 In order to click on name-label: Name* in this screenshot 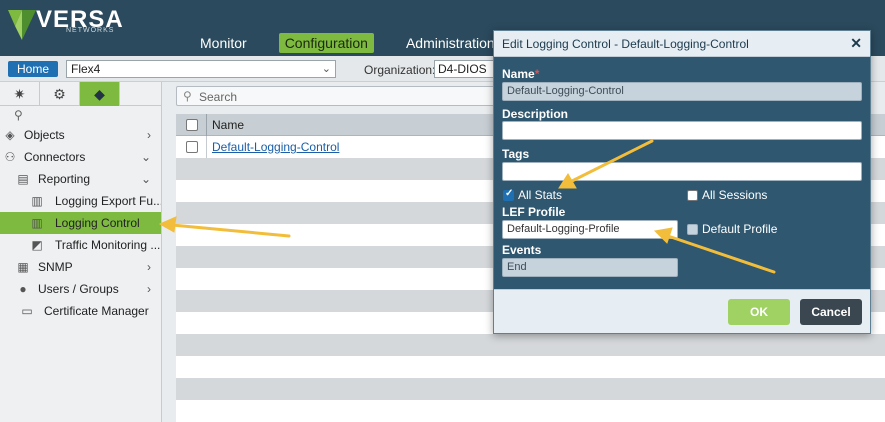, I will do `click(520, 74)`.